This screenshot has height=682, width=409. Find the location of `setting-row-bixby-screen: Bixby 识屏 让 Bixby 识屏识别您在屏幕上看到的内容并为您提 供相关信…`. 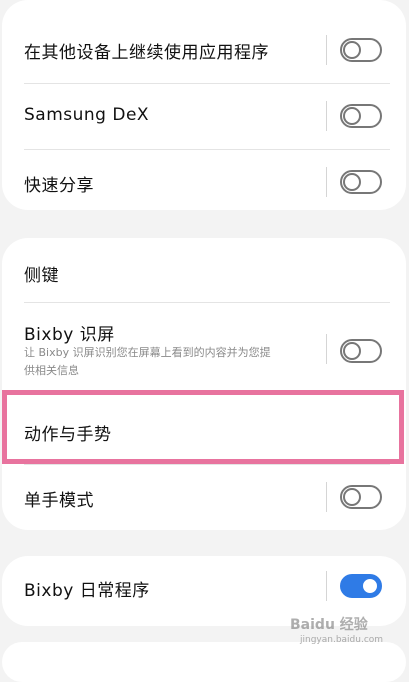

setting-row-bixby-screen: Bixby 识屏 让 Bixby 识屏识别您在屏幕上看到的内容并为您提 供相关信… is located at coordinates (204, 346).